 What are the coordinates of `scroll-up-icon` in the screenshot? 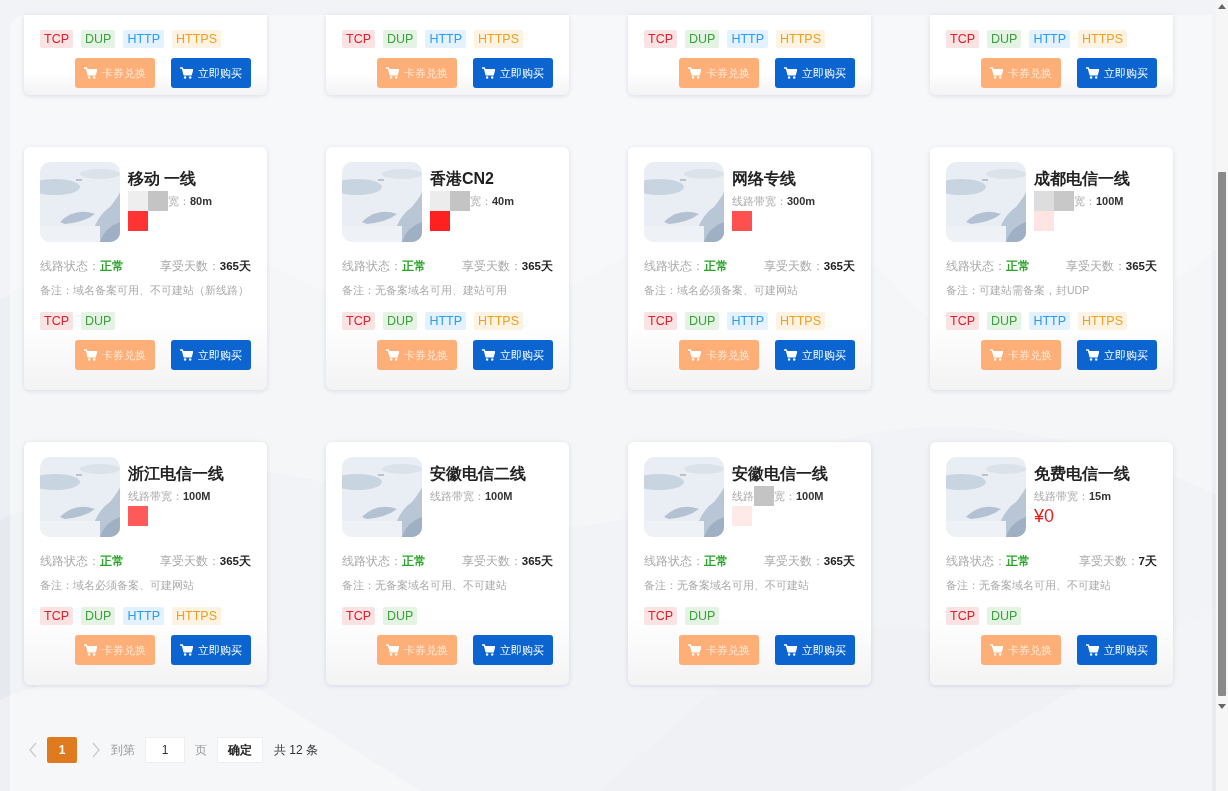 It's located at (1222, 6).